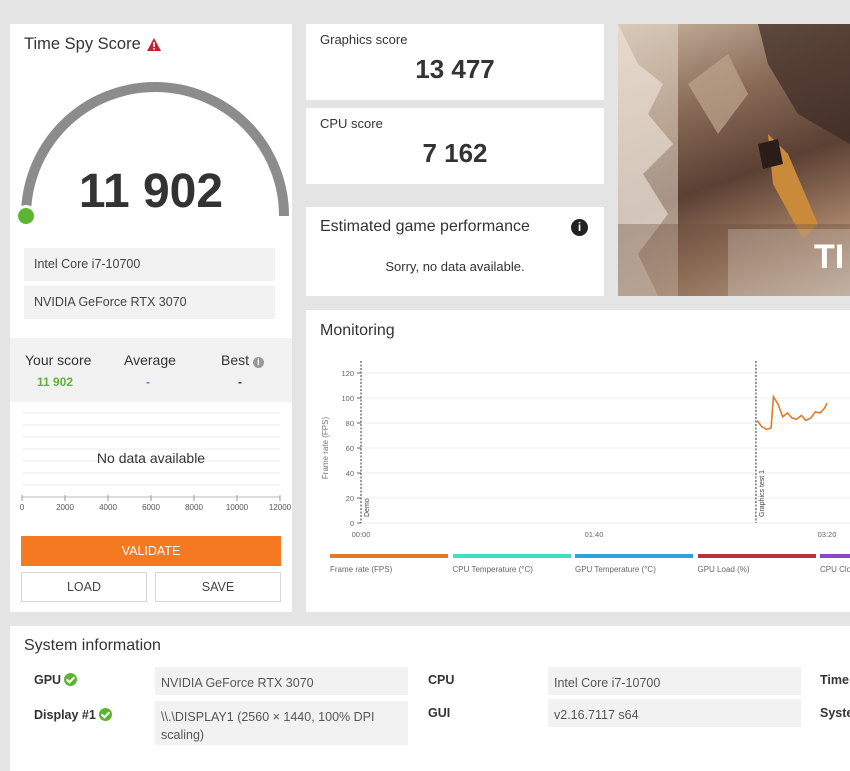 The image size is (850, 771). Describe the element at coordinates (455, 69) in the screenshot. I see `graphics-score-value: 13 477` at that location.